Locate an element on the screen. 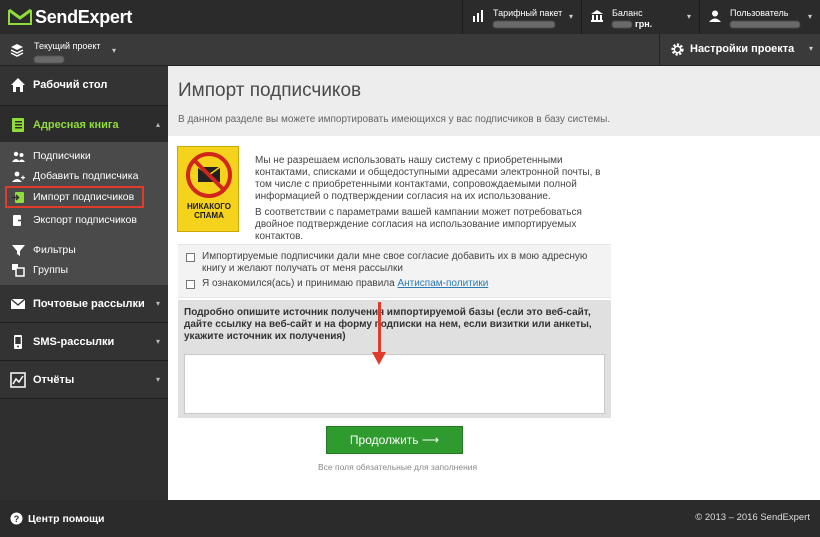 This screenshot has width=820, height=537. project-value is located at coordinates (49, 59).